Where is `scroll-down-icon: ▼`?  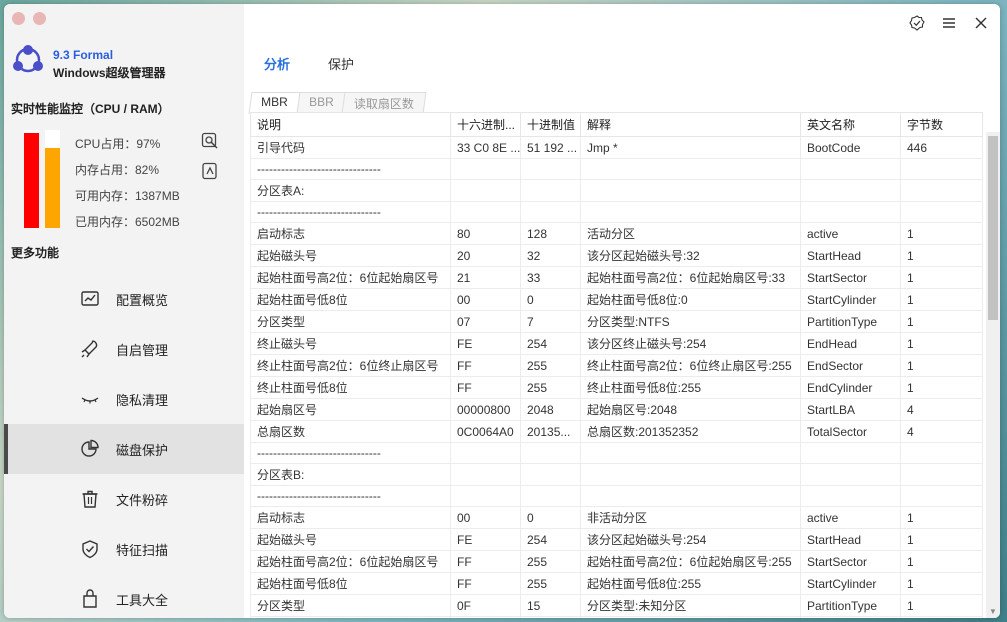 scroll-down-icon: ▼ is located at coordinates (993, 611).